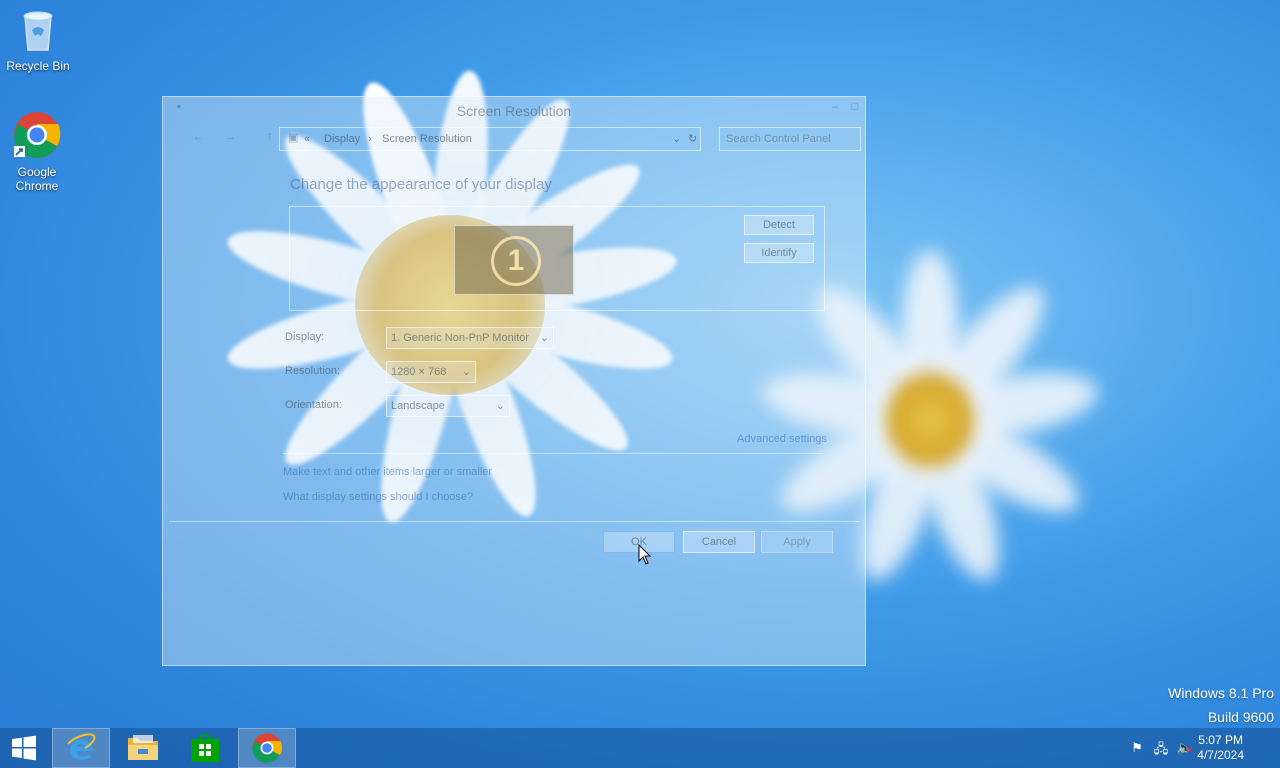 The height and width of the screenshot is (768, 1280). Describe the element at coordinates (1137, 748) in the screenshot. I see `action-center-flag-icon: ⚑` at that location.